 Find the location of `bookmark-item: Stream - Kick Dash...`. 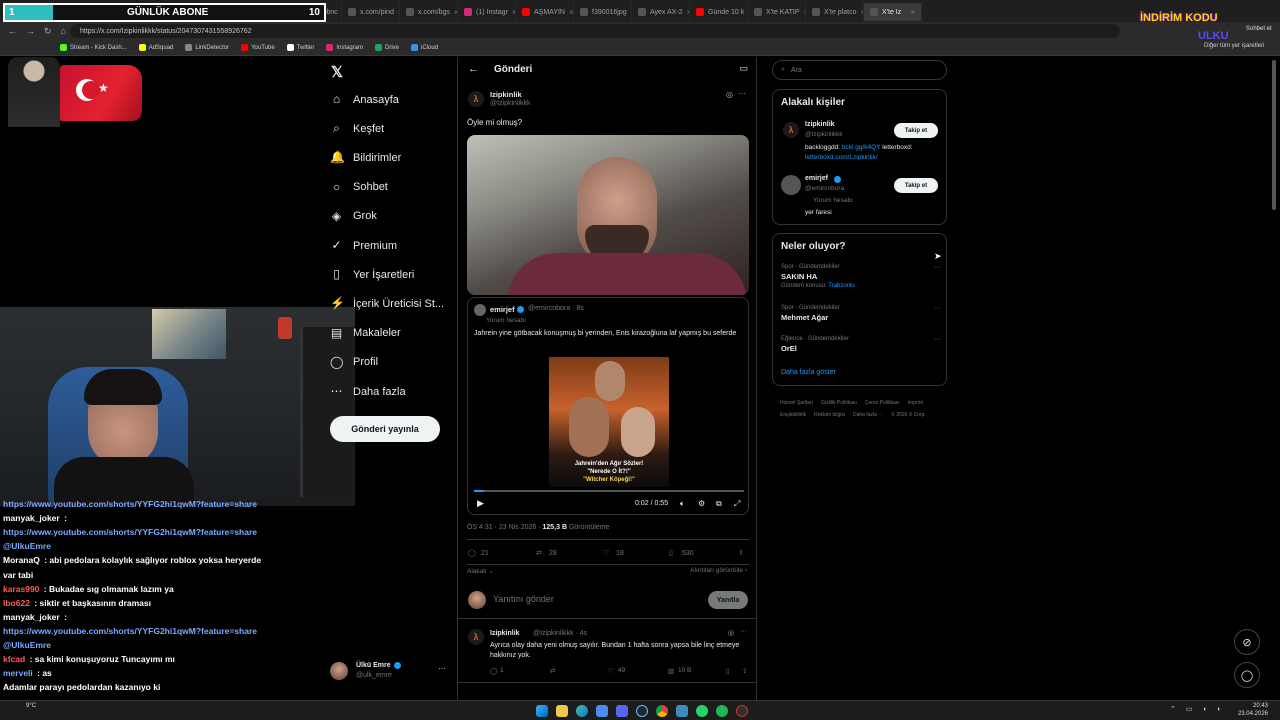

bookmark-item: Stream - Kick Dash... is located at coordinates (93, 47).